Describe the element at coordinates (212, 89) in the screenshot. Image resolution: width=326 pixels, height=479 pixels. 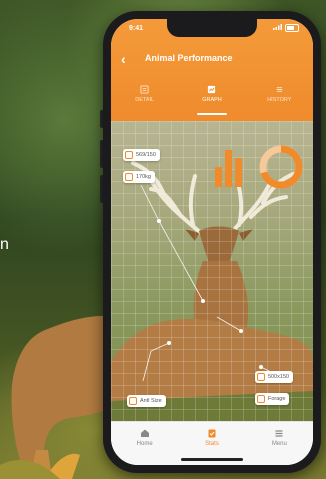
I see `chart-icon` at that location.